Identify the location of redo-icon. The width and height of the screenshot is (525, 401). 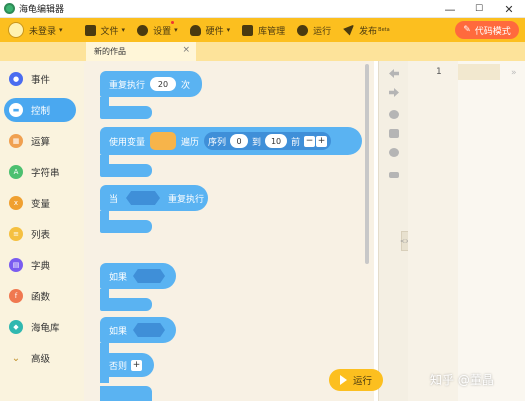
(394, 92).